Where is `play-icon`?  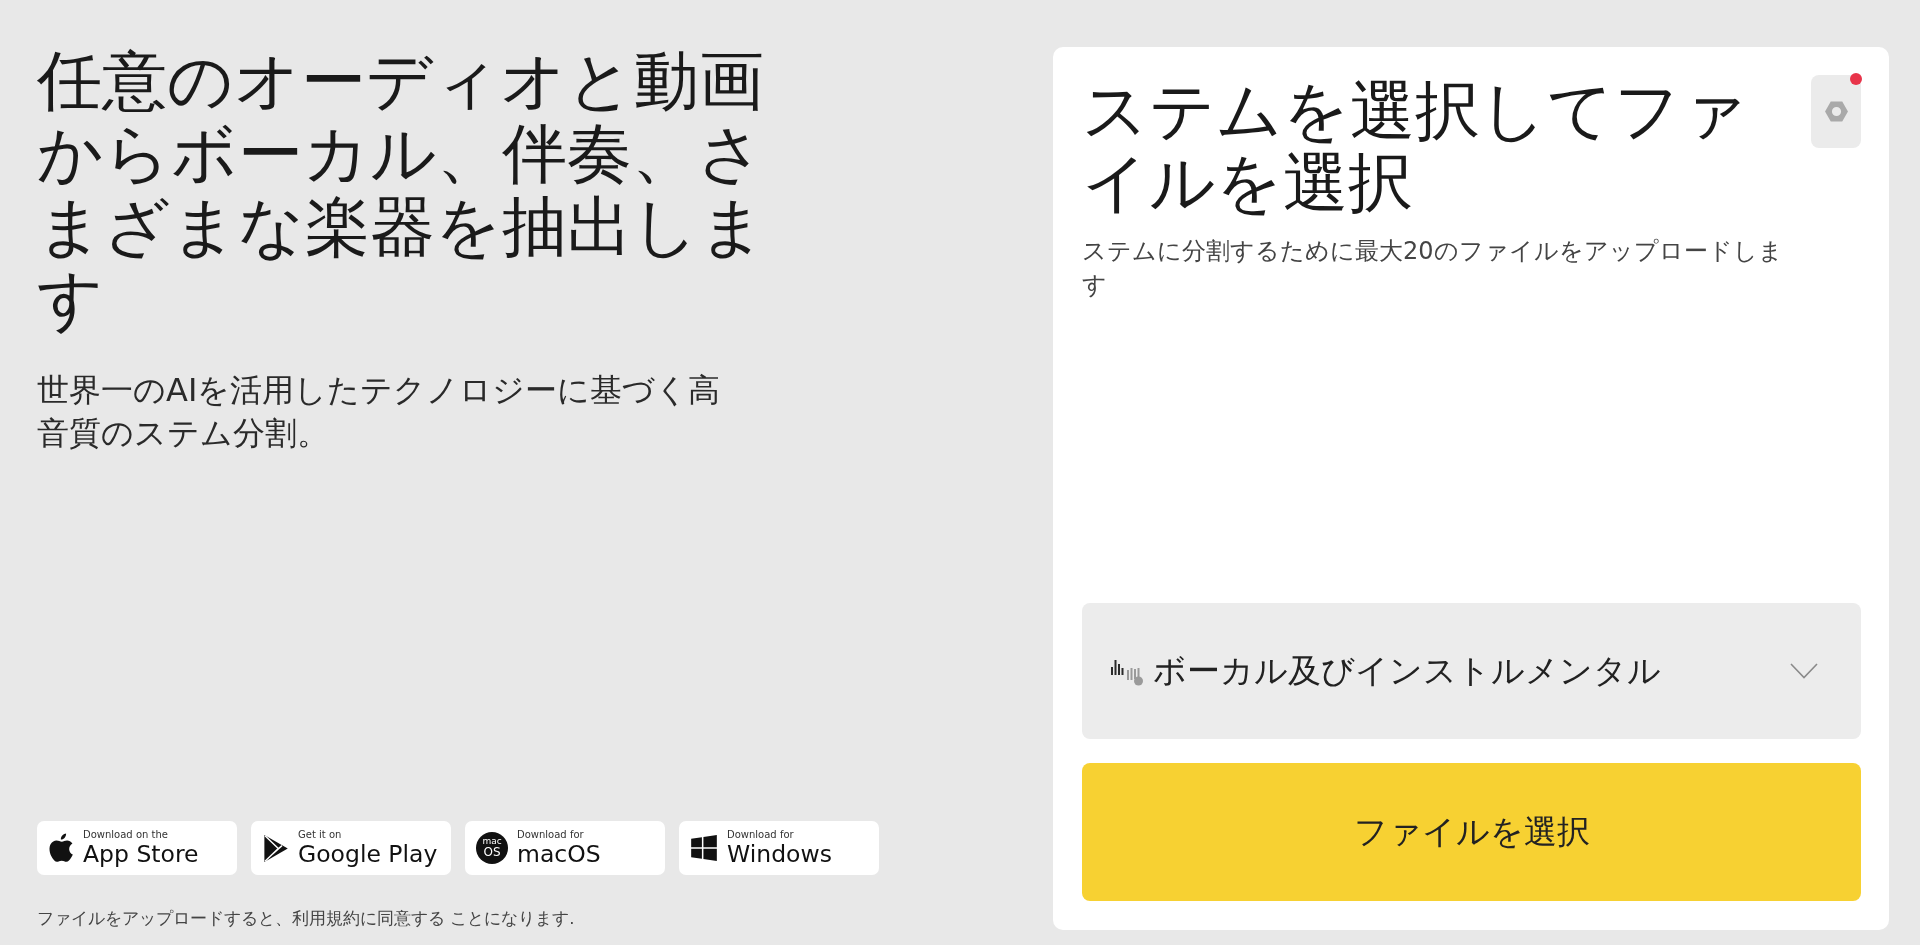 play-icon is located at coordinates (275, 848).